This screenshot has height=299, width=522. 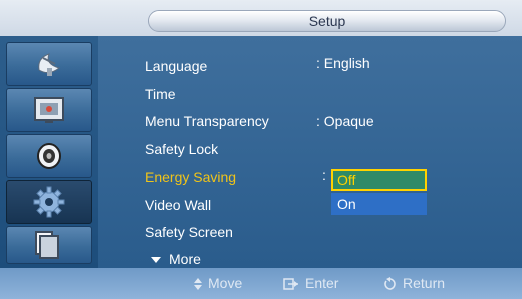 What do you see at coordinates (178, 205) in the screenshot?
I see `menu-item-video-wall: Video Wall` at bounding box center [178, 205].